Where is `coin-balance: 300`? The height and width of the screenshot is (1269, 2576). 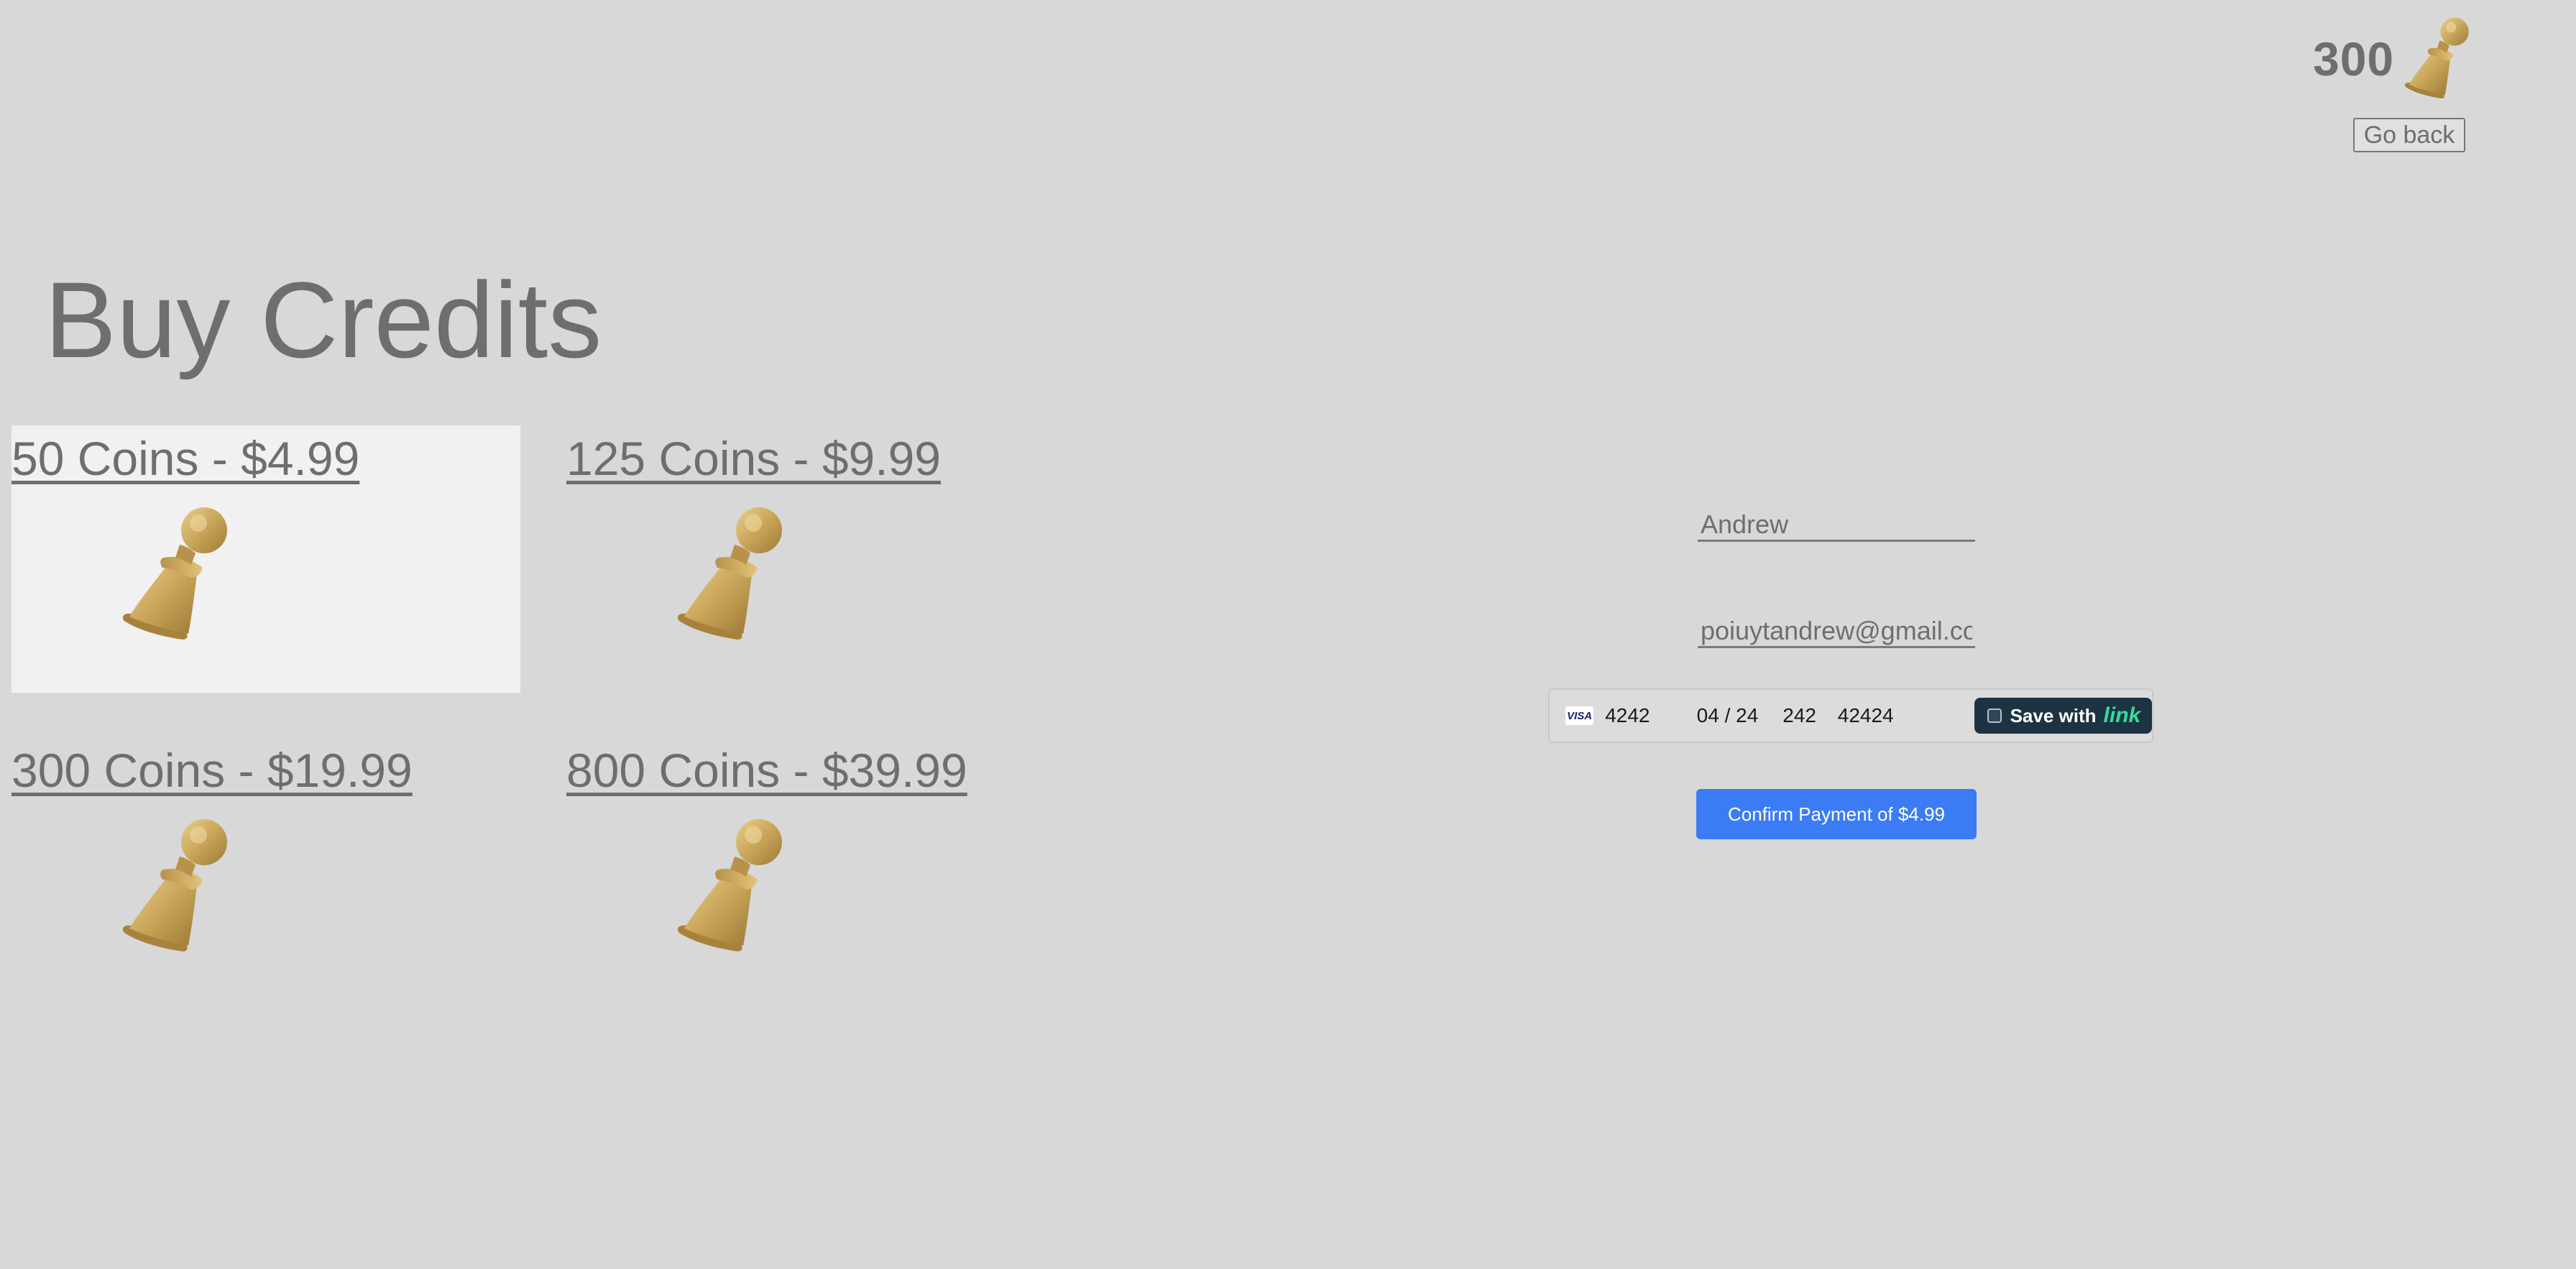 coin-balance: 300 is located at coordinates (2397, 59).